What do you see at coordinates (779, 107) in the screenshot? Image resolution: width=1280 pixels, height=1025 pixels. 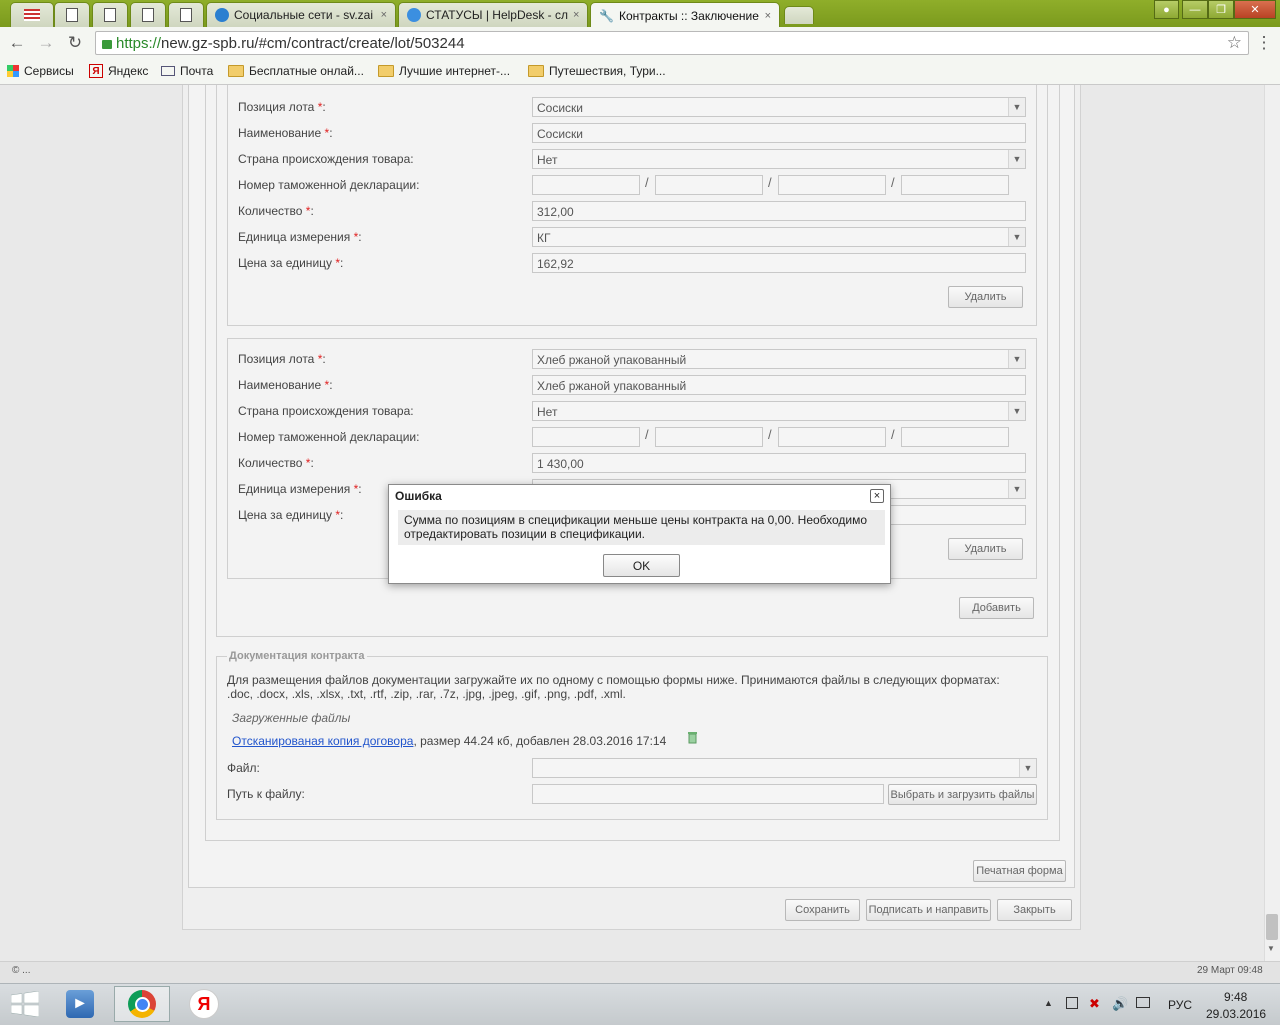 I see `lot-position-select: Сосиски ▼` at bounding box center [779, 107].